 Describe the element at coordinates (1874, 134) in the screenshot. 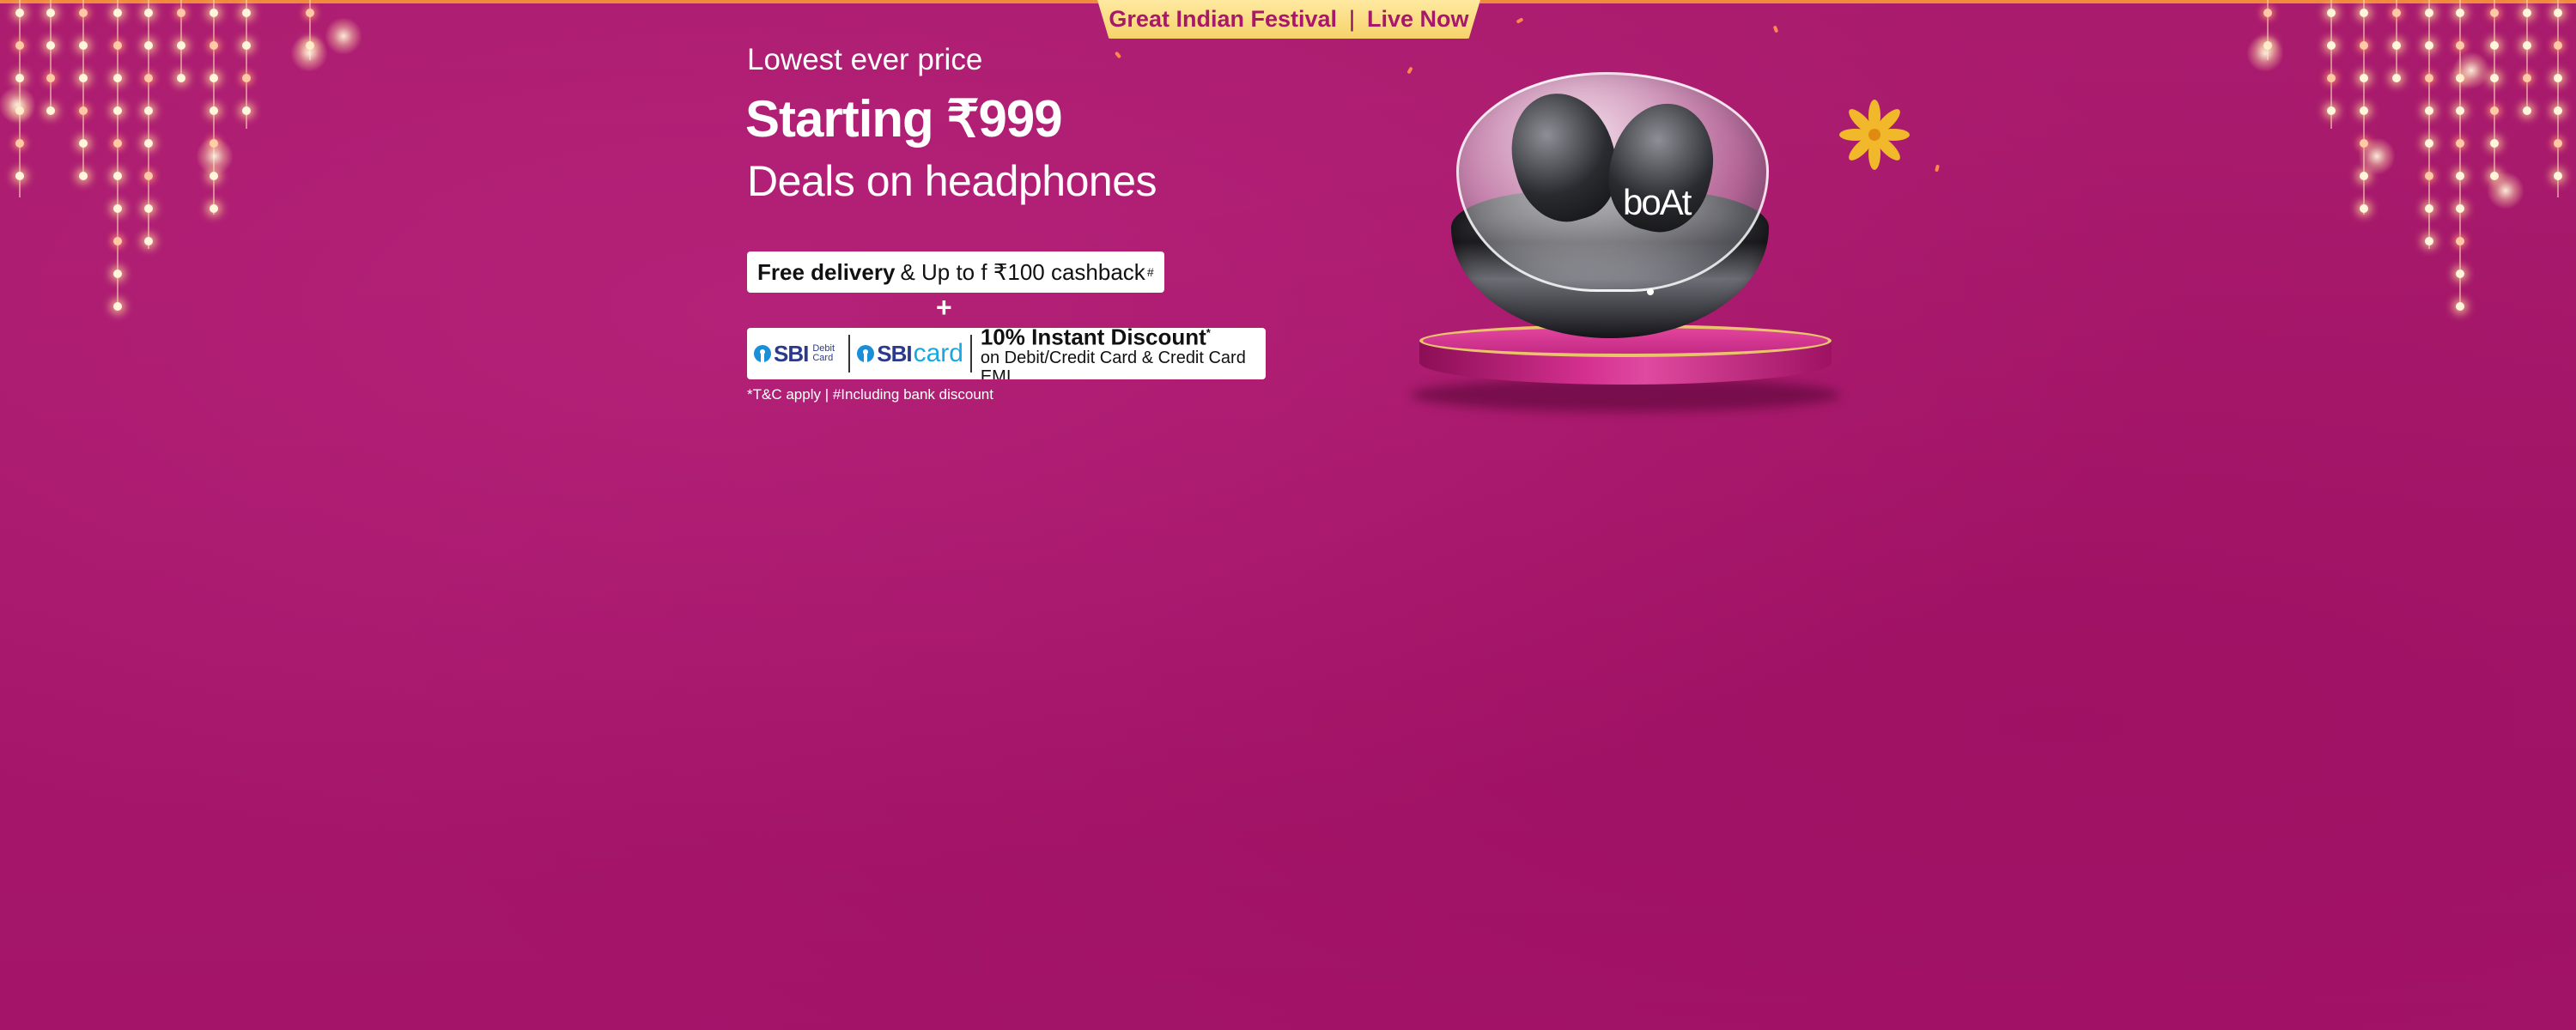

I see `marigold-flower-icon` at that location.